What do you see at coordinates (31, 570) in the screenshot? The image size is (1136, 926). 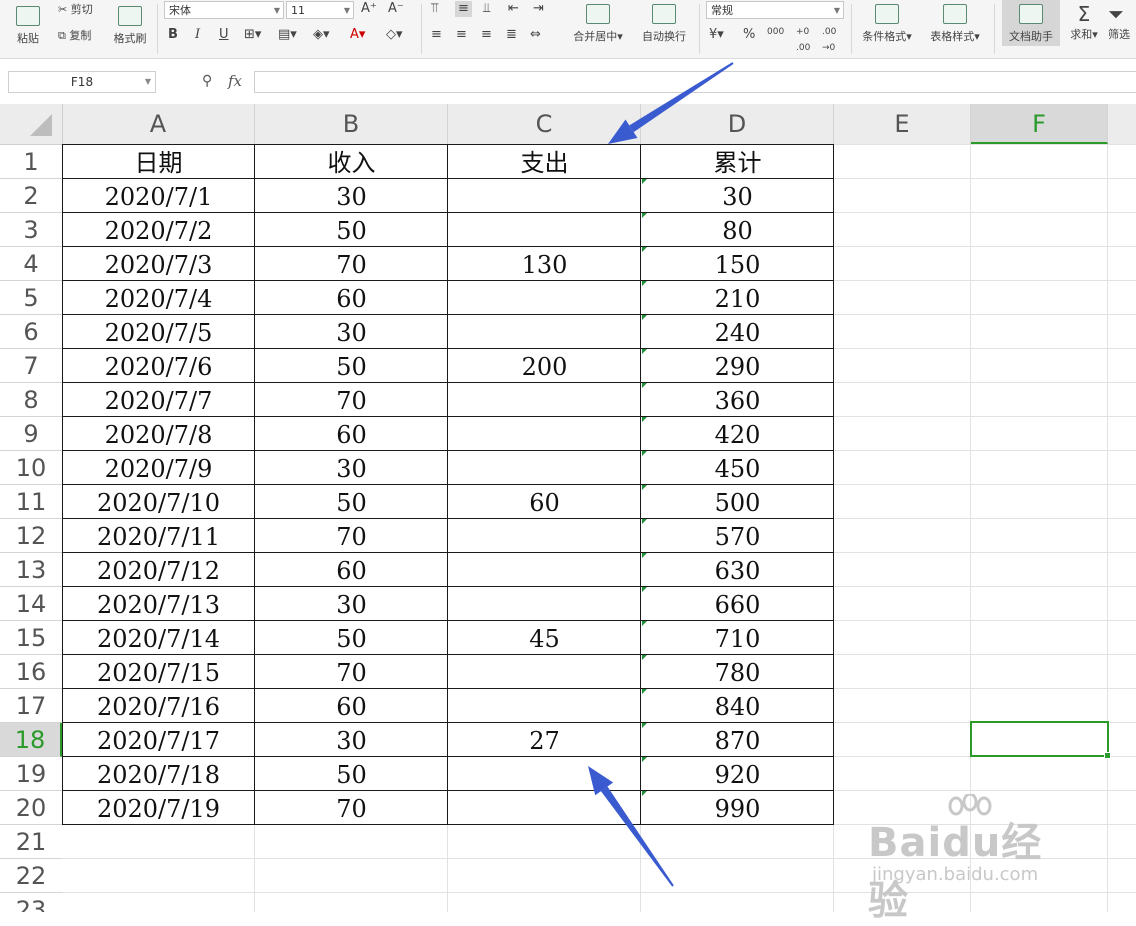 I see `row-header-13: 13` at bounding box center [31, 570].